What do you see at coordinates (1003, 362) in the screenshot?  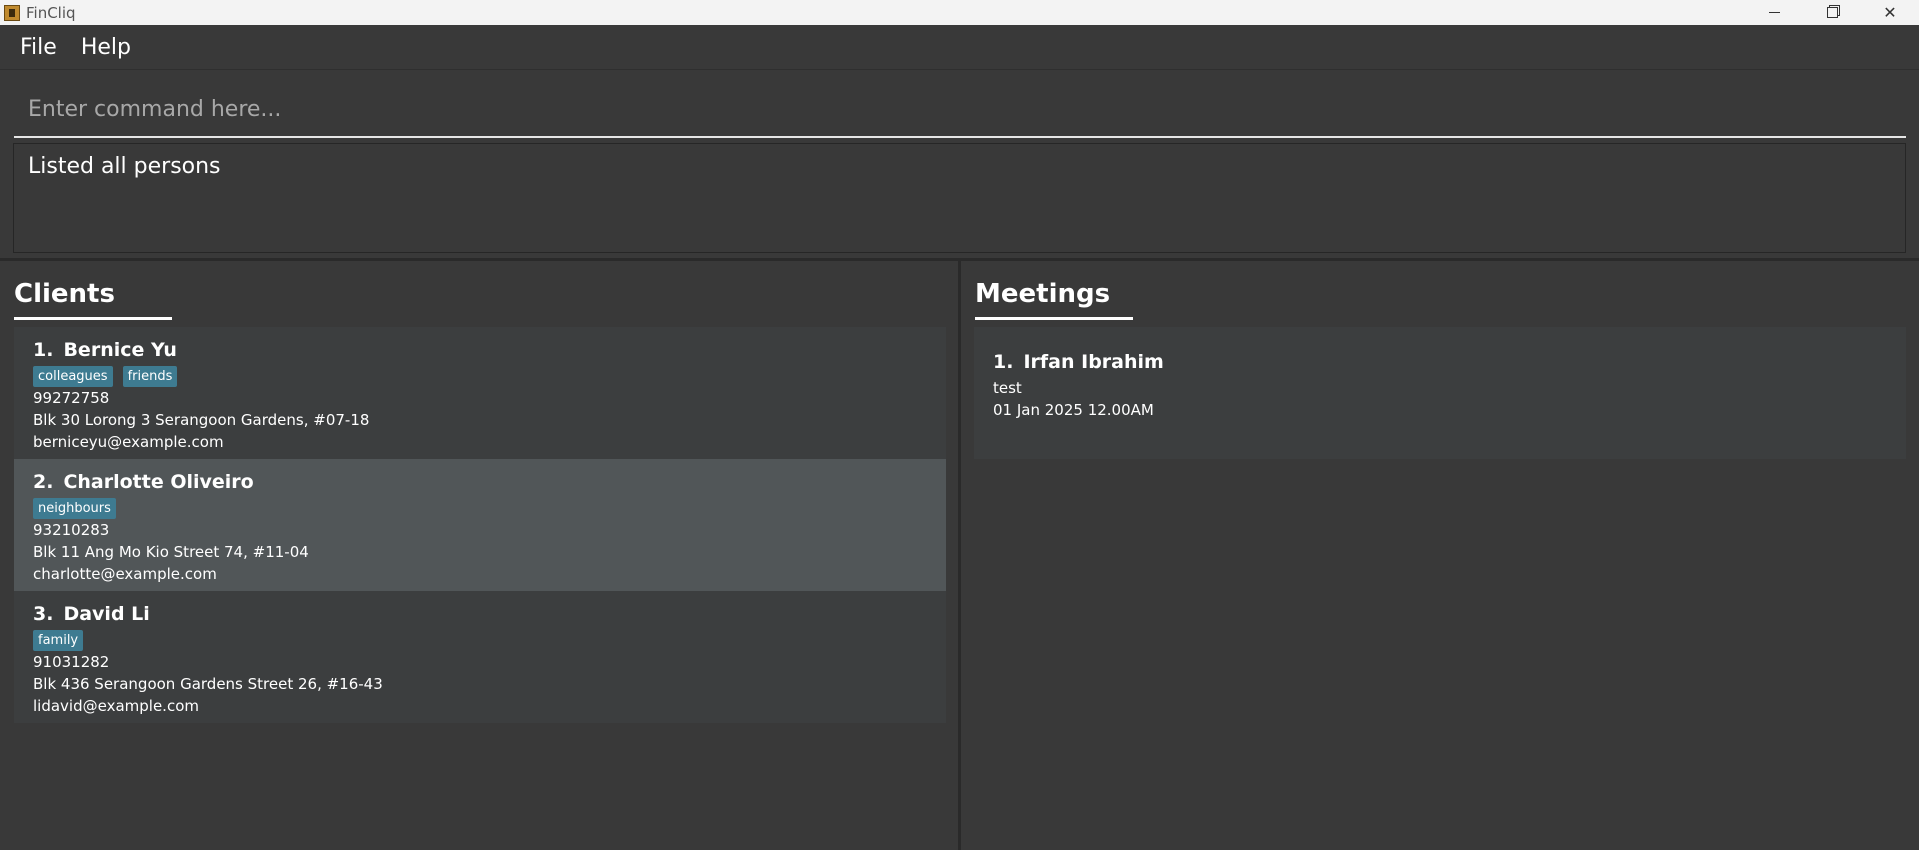 I see `meeting-index: 1.` at bounding box center [1003, 362].